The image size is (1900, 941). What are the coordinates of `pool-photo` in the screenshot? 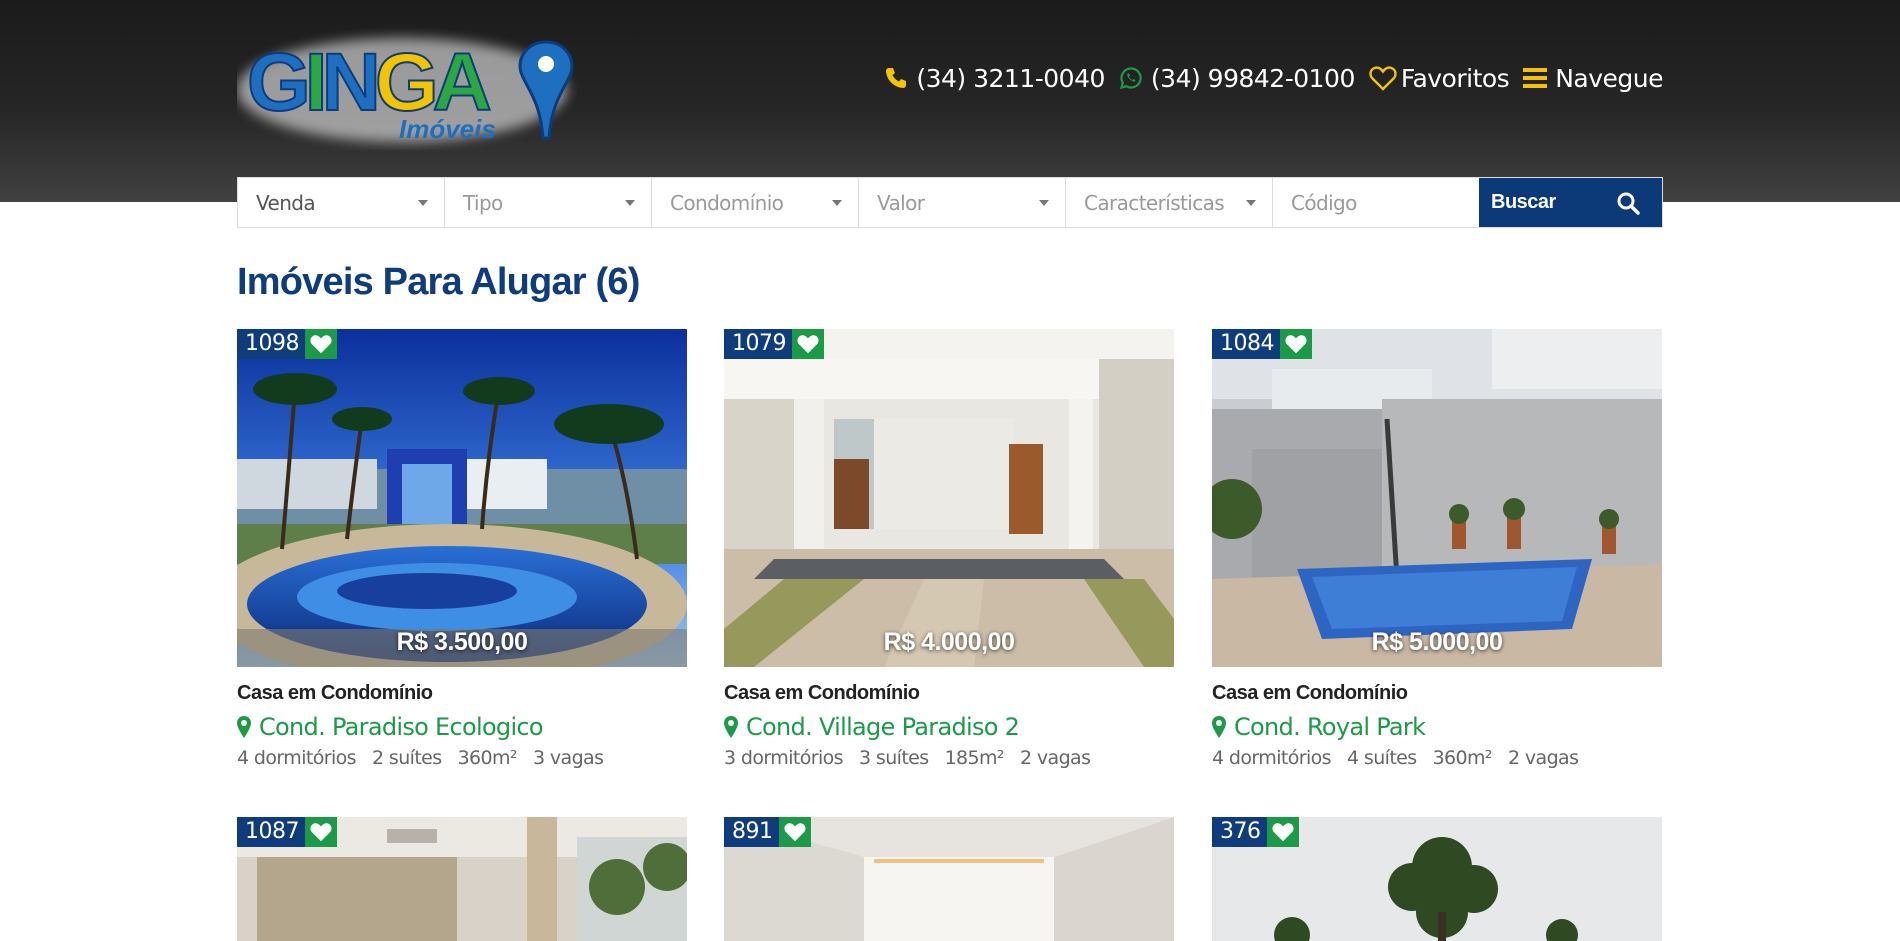 It's located at (462, 498).